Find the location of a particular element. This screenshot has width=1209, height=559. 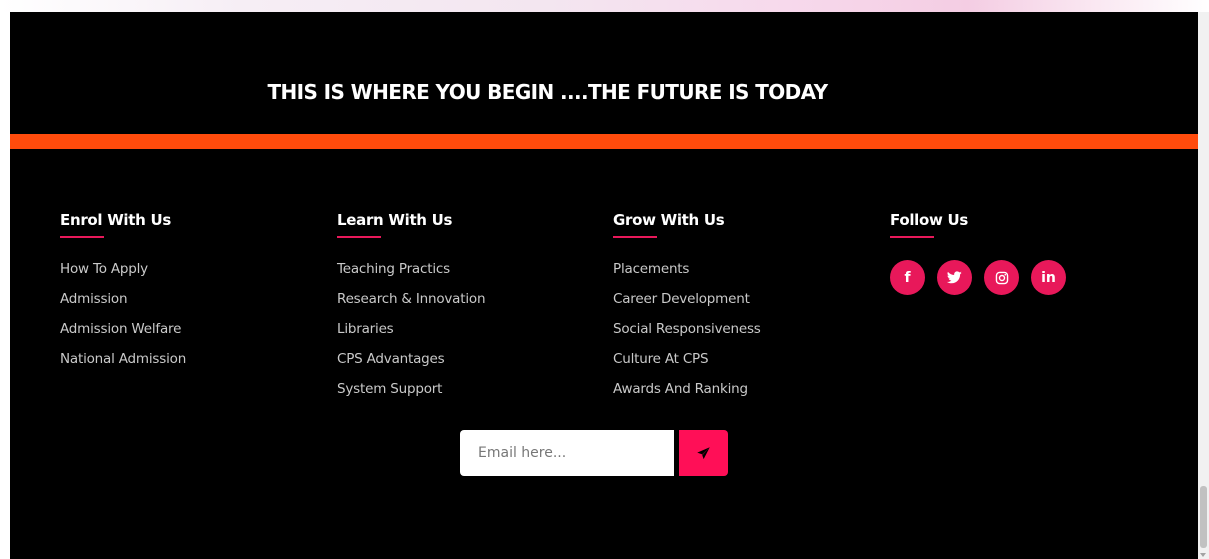

facebook-glyph: f is located at coordinates (907, 277).